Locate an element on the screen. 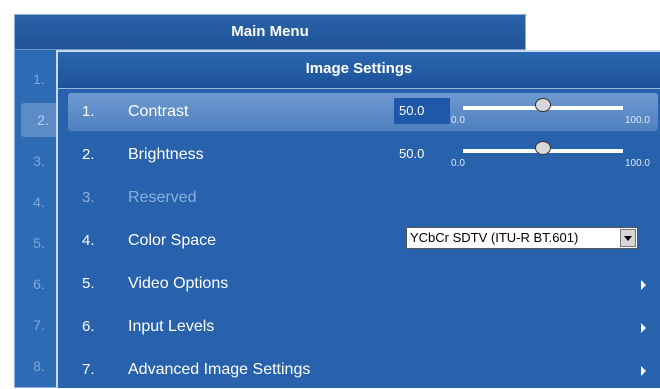  contrast-slider-knob is located at coordinates (543, 105).